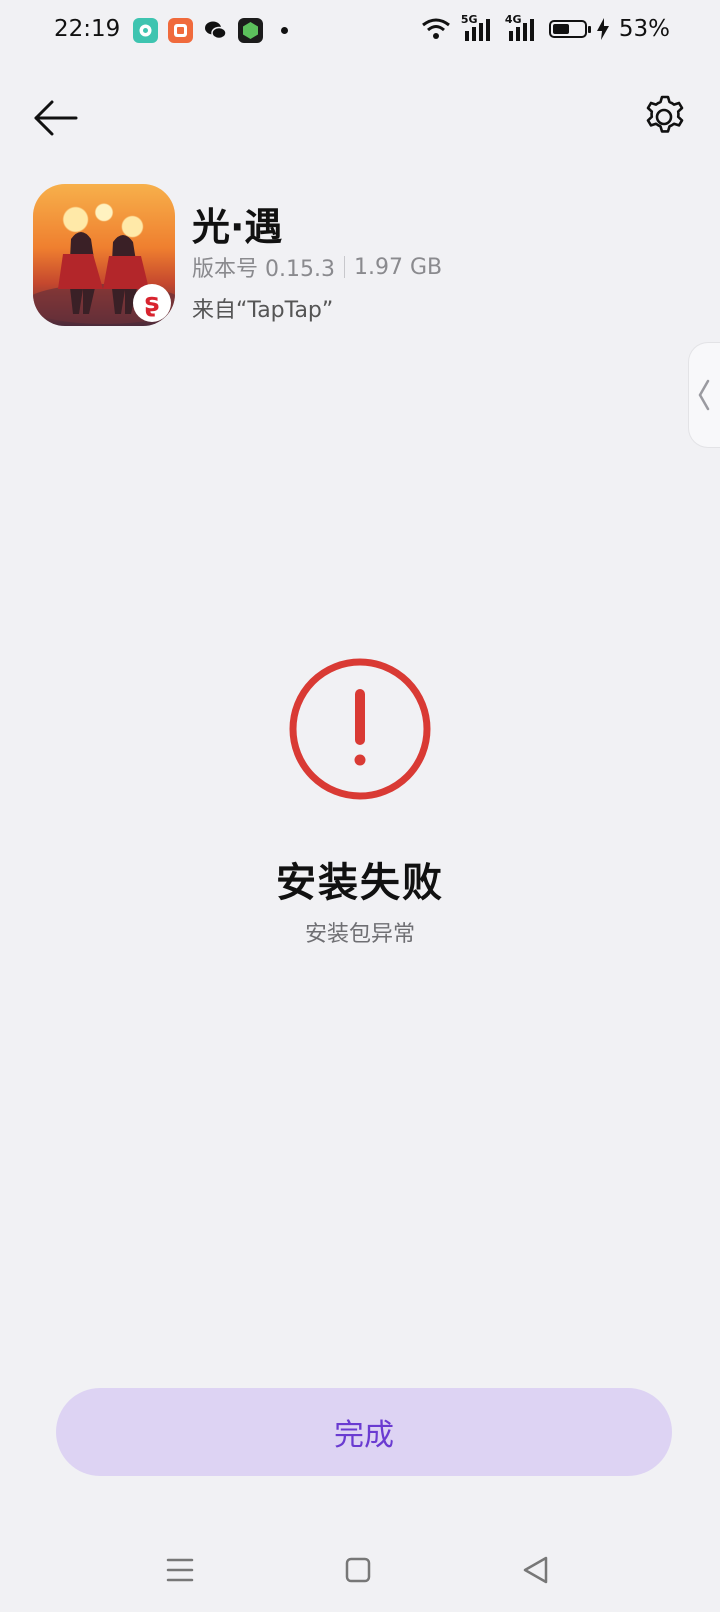 The width and height of the screenshot is (720, 1612). What do you see at coordinates (569, 29) in the screenshot?
I see `battery-icon` at bounding box center [569, 29].